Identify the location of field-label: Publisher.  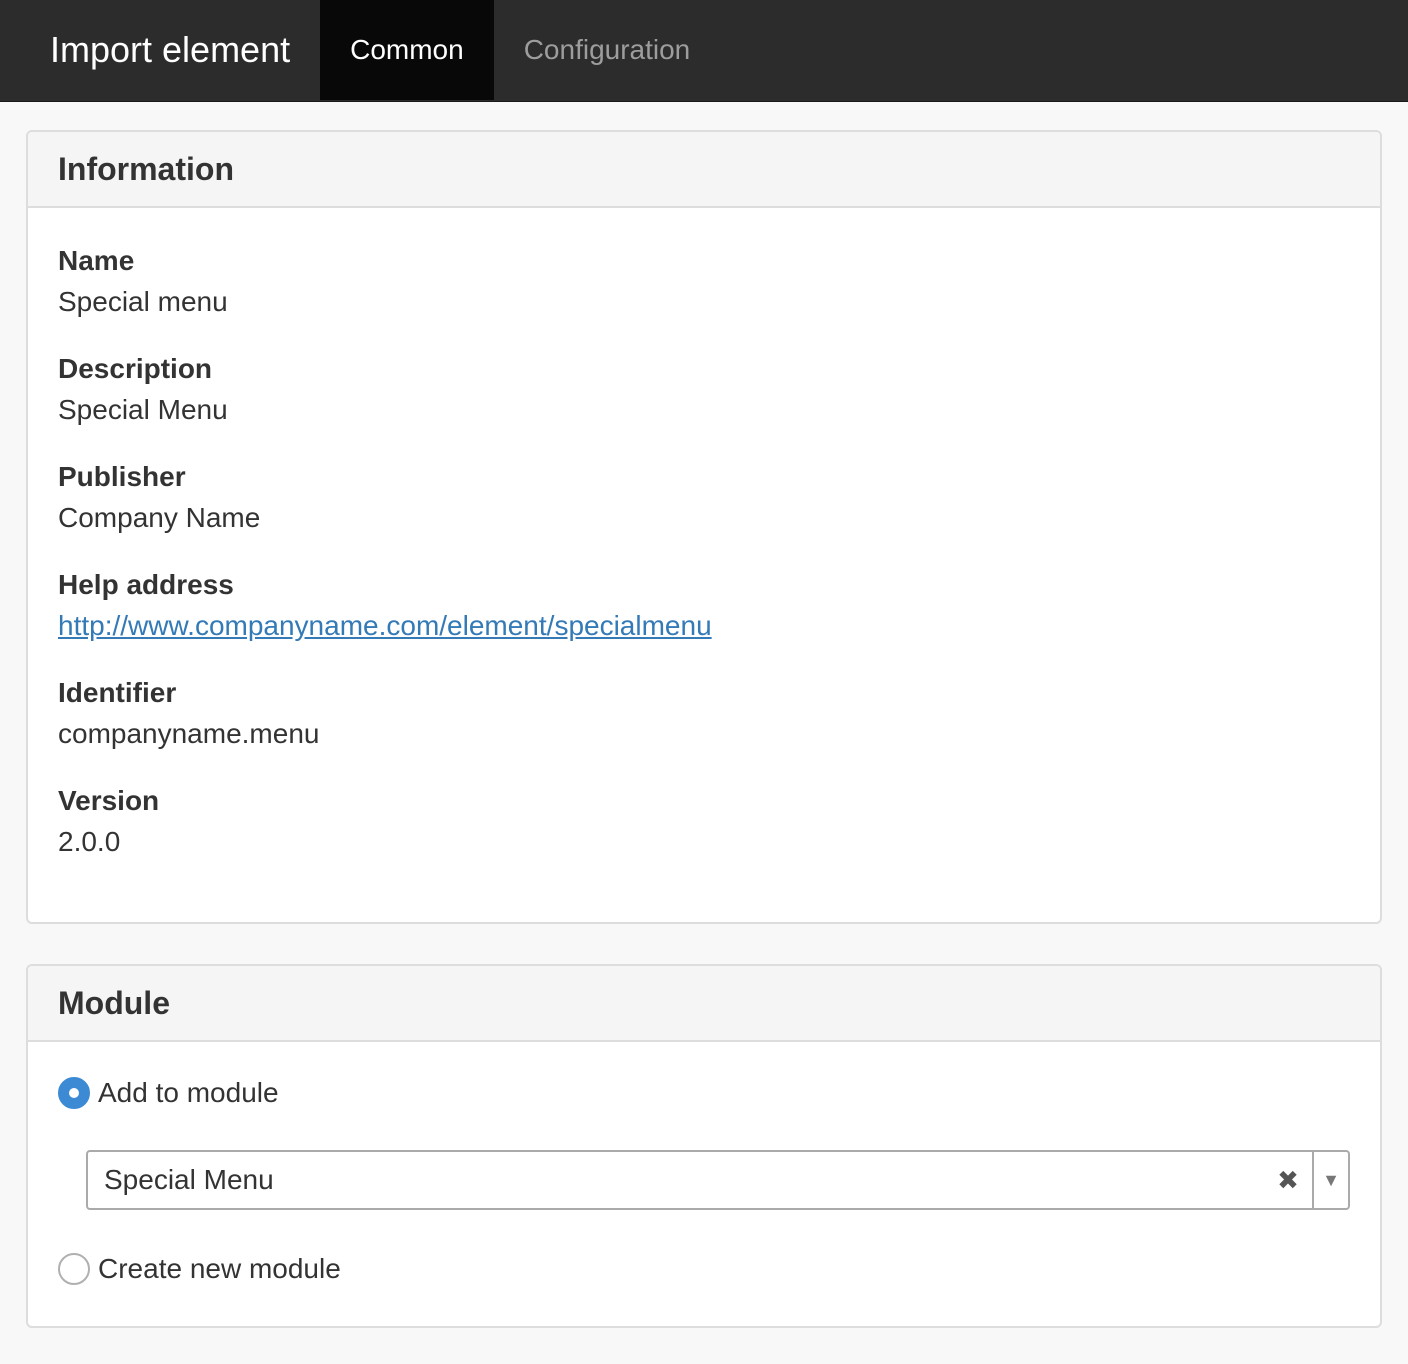
(122, 476).